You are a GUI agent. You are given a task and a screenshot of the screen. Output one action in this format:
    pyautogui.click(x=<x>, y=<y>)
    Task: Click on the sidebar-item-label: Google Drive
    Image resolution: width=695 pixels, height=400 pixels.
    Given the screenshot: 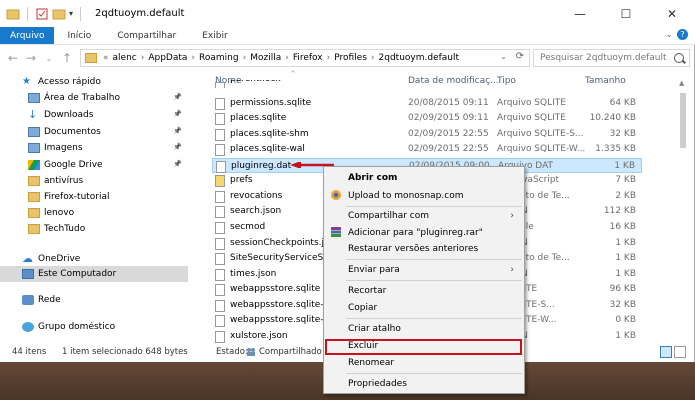 What is the action you would take?
    pyautogui.click(x=73, y=165)
    